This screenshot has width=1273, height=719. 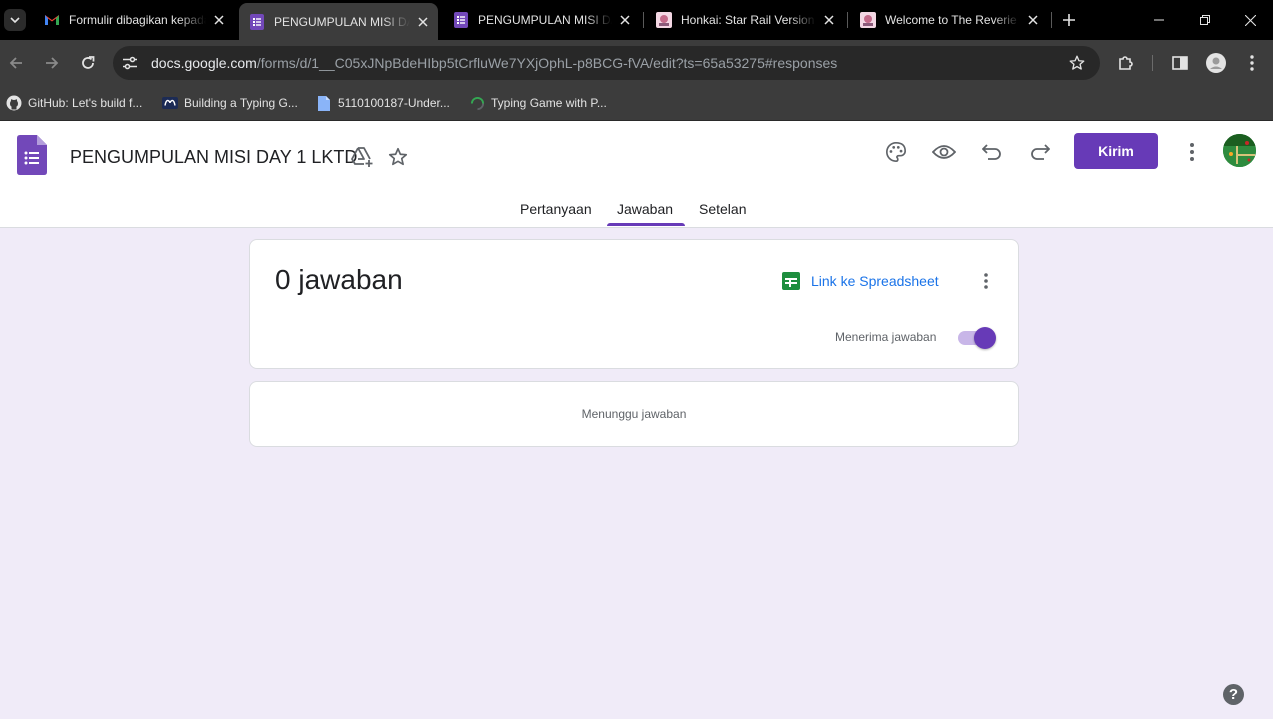 I want to click on link-to-sheets-label: Link ke Spreadsheet, so click(x=875, y=281).